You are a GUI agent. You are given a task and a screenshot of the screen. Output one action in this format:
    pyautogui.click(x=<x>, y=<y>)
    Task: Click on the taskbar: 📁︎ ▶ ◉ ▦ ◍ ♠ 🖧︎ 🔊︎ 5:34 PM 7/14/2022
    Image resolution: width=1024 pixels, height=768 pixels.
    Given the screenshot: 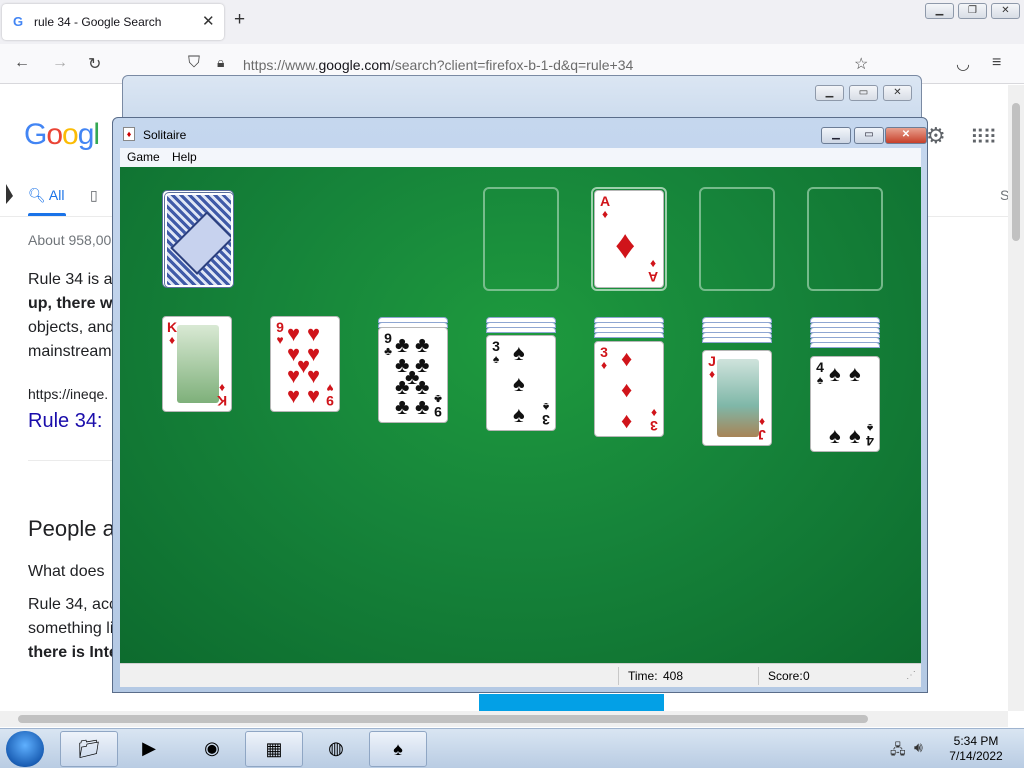 What is the action you would take?
    pyautogui.click(x=512, y=748)
    